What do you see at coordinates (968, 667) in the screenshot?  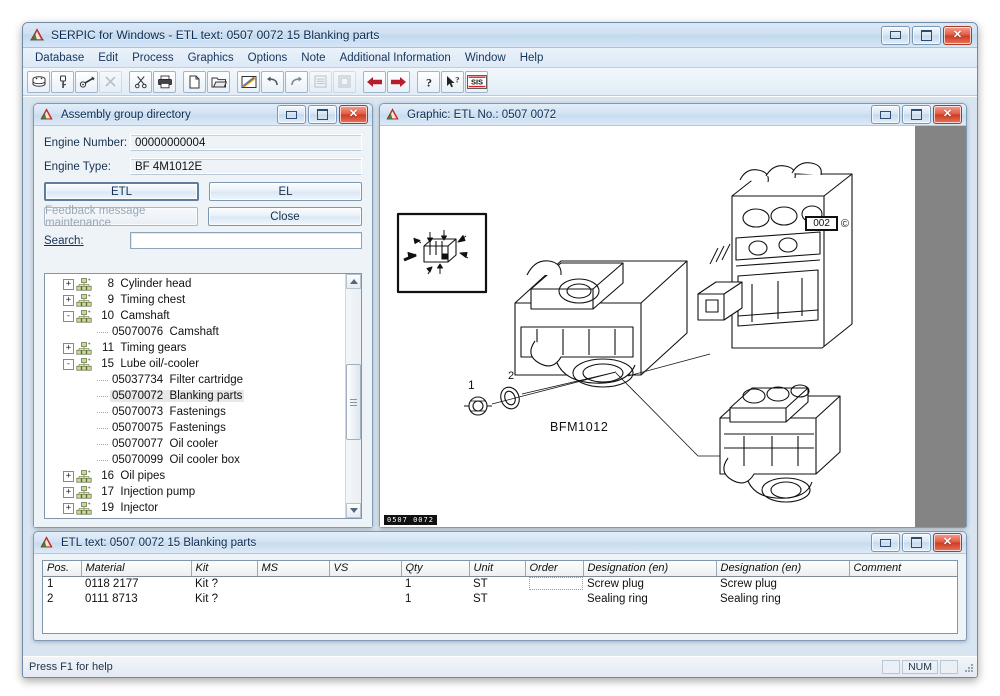 I see `resize-grip-icon` at bounding box center [968, 667].